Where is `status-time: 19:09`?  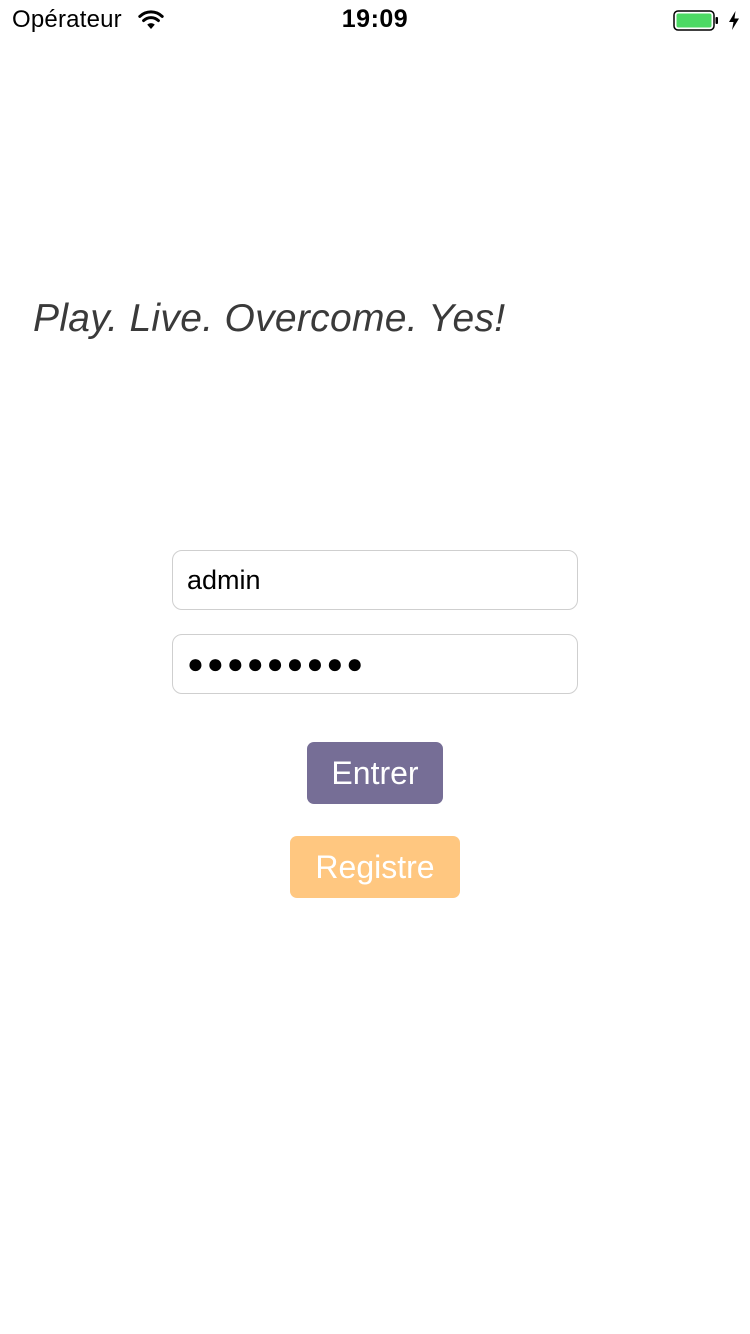
status-time: 19:09 is located at coordinates (375, 19).